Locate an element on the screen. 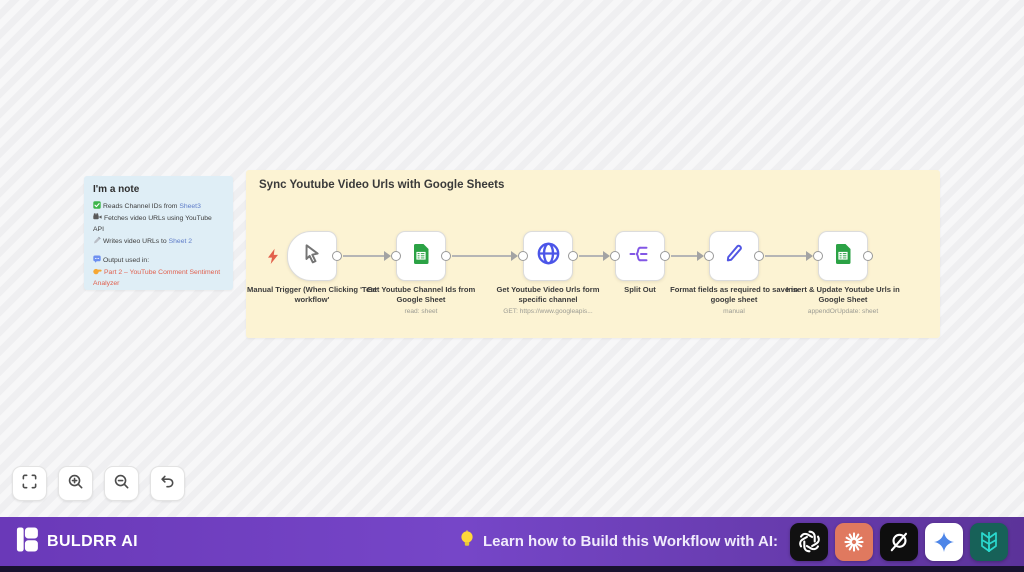 The height and width of the screenshot is (572, 1024). node-subtitle: appendOrUpdate: sheet is located at coordinates (843, 311).